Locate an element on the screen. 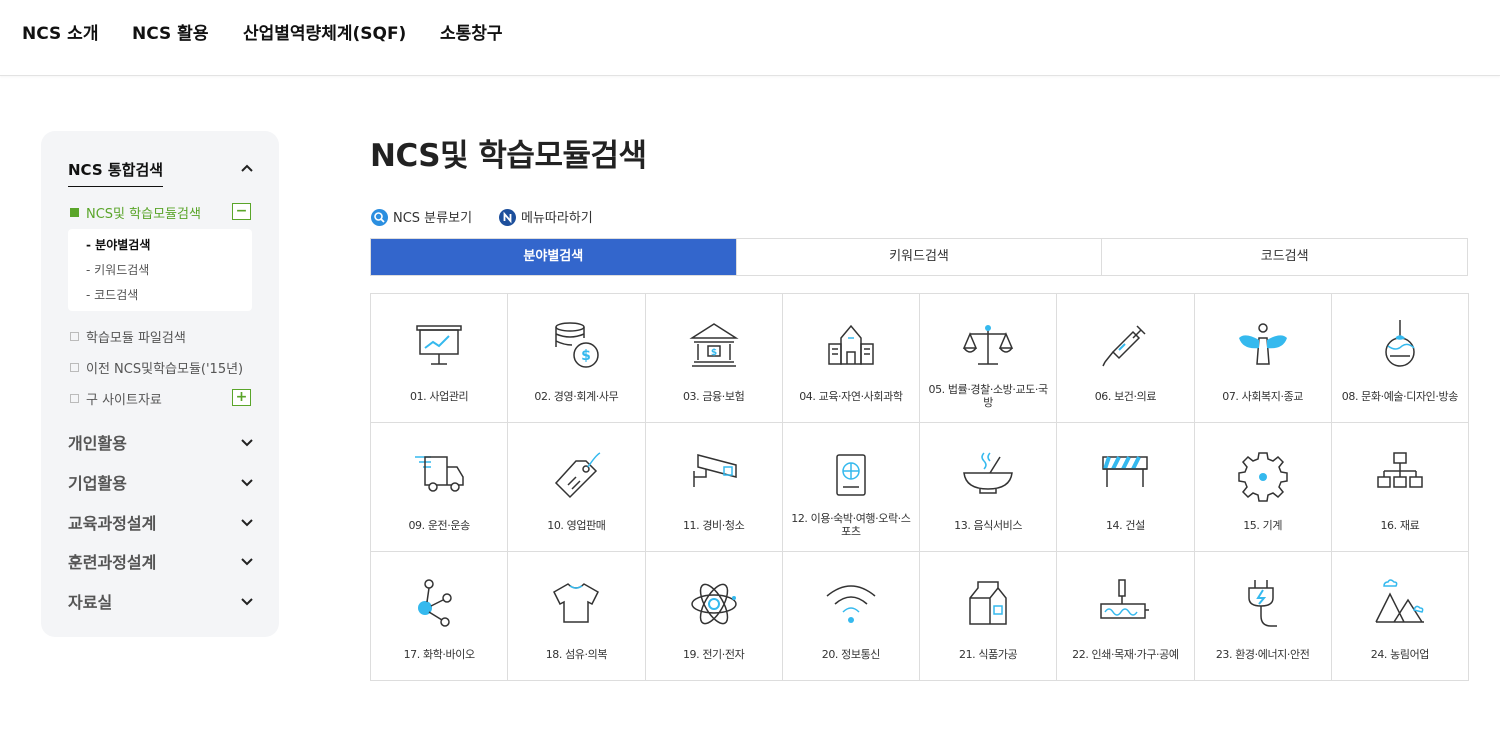 This screenshot has width=1500, height=736. passport-icon is located at coordinates (851, 475).